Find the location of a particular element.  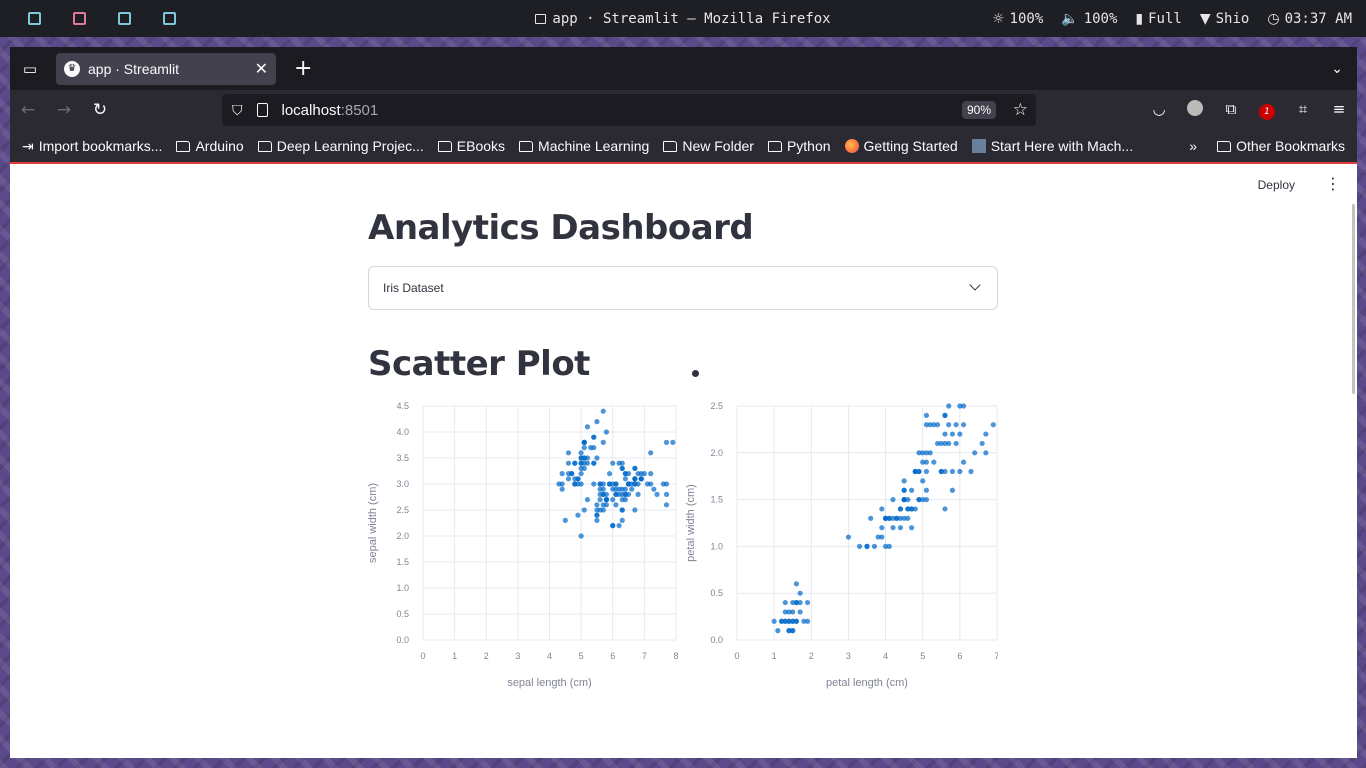

menu-hamburger-icon: ≡ is located at coordinates (1339, 110).